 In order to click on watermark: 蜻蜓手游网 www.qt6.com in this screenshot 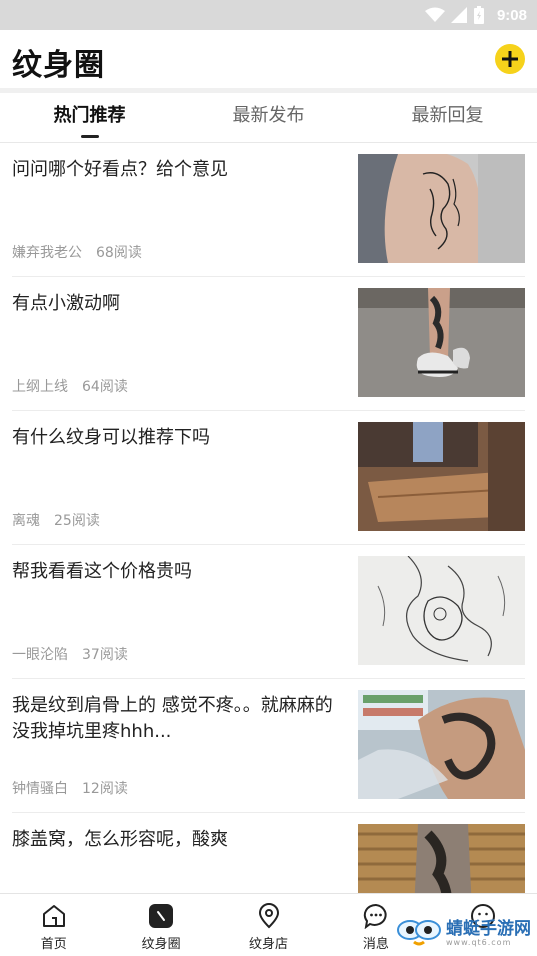, I will do `click(463, 933)`.